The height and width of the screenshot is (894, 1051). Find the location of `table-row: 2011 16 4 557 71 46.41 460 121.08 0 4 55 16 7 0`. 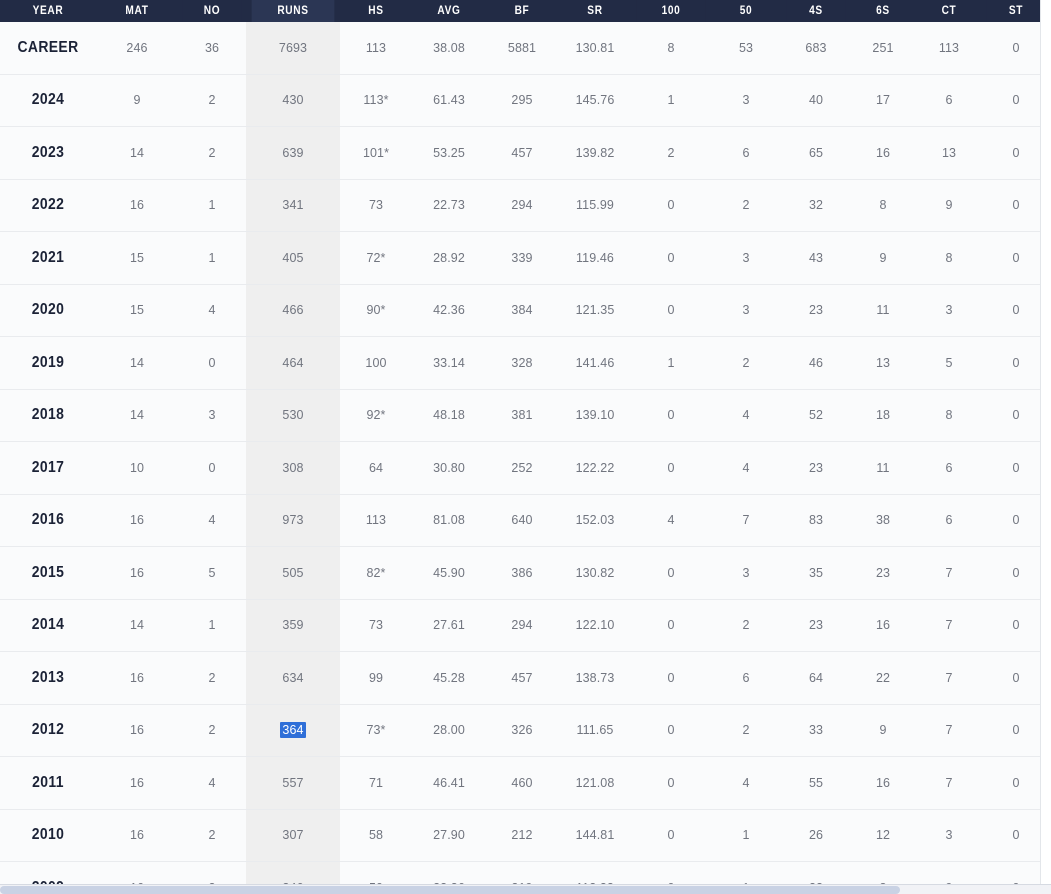

table-row: 2011 16 4 557 71 46.41 460 121.08 0 4 55 16 7 0 is located at coordinates (520, 783).